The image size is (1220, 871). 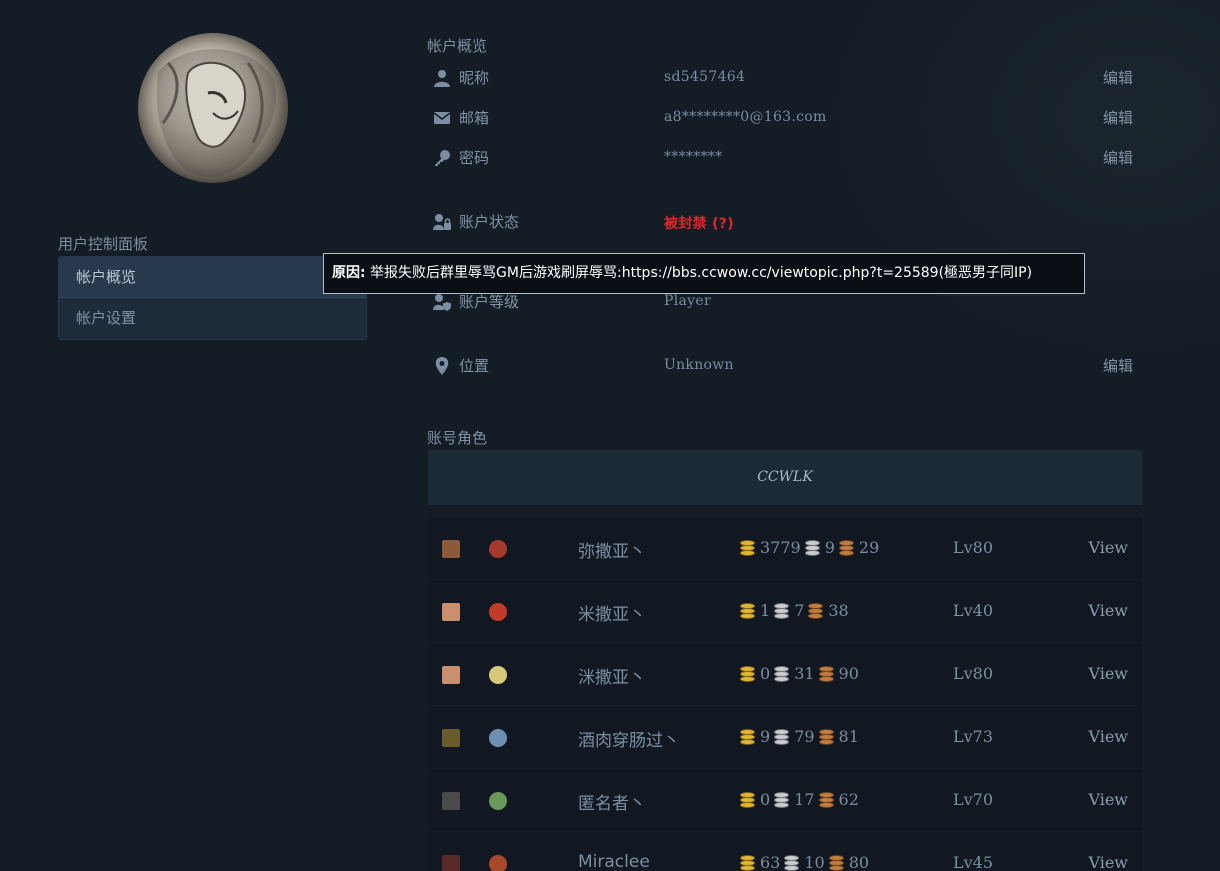 What do you see at coordinates (693, 157) in the screenshot?
I see `password-value: ********` at bounding box center [693, 157].